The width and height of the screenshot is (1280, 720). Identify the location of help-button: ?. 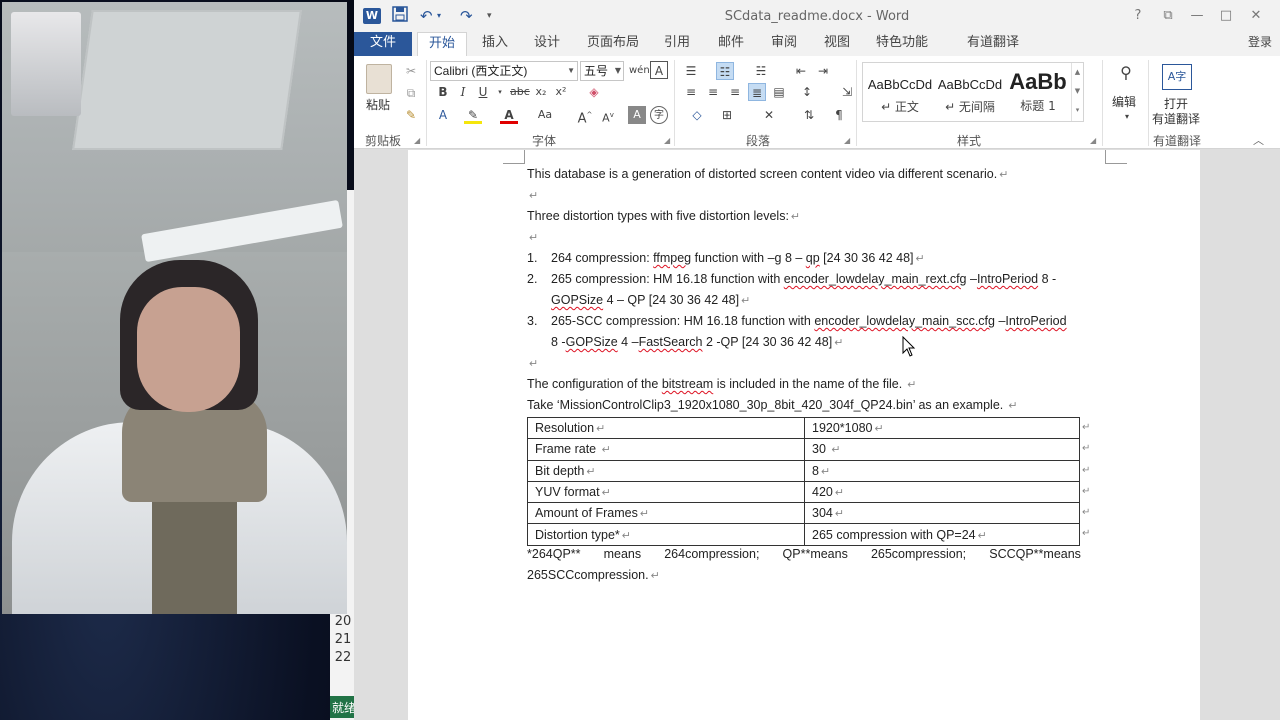
(1138, 16).